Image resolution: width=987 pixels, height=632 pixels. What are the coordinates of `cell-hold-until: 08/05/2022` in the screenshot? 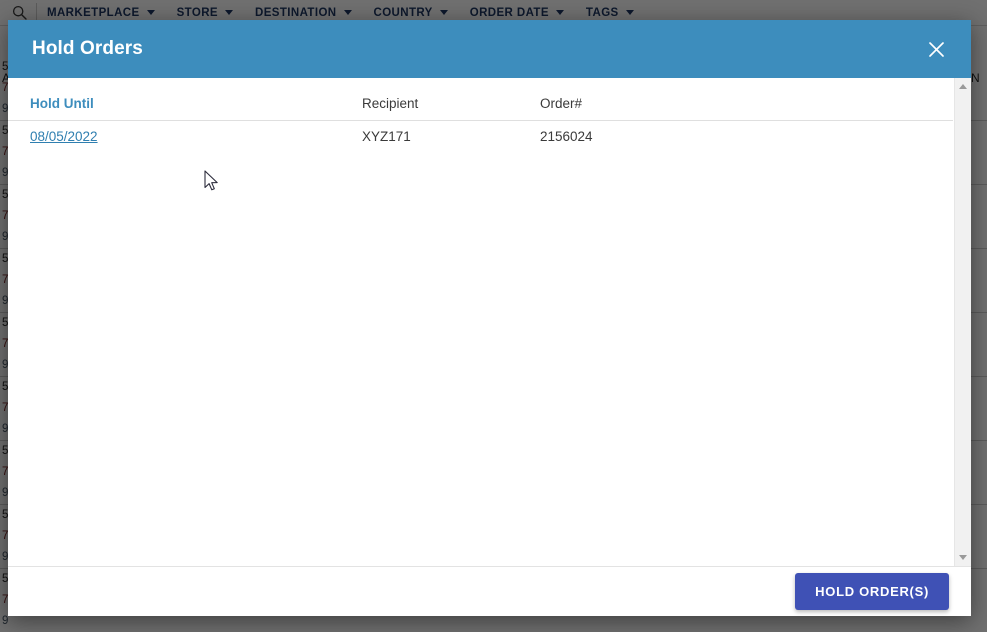 It's located at (185, 133).